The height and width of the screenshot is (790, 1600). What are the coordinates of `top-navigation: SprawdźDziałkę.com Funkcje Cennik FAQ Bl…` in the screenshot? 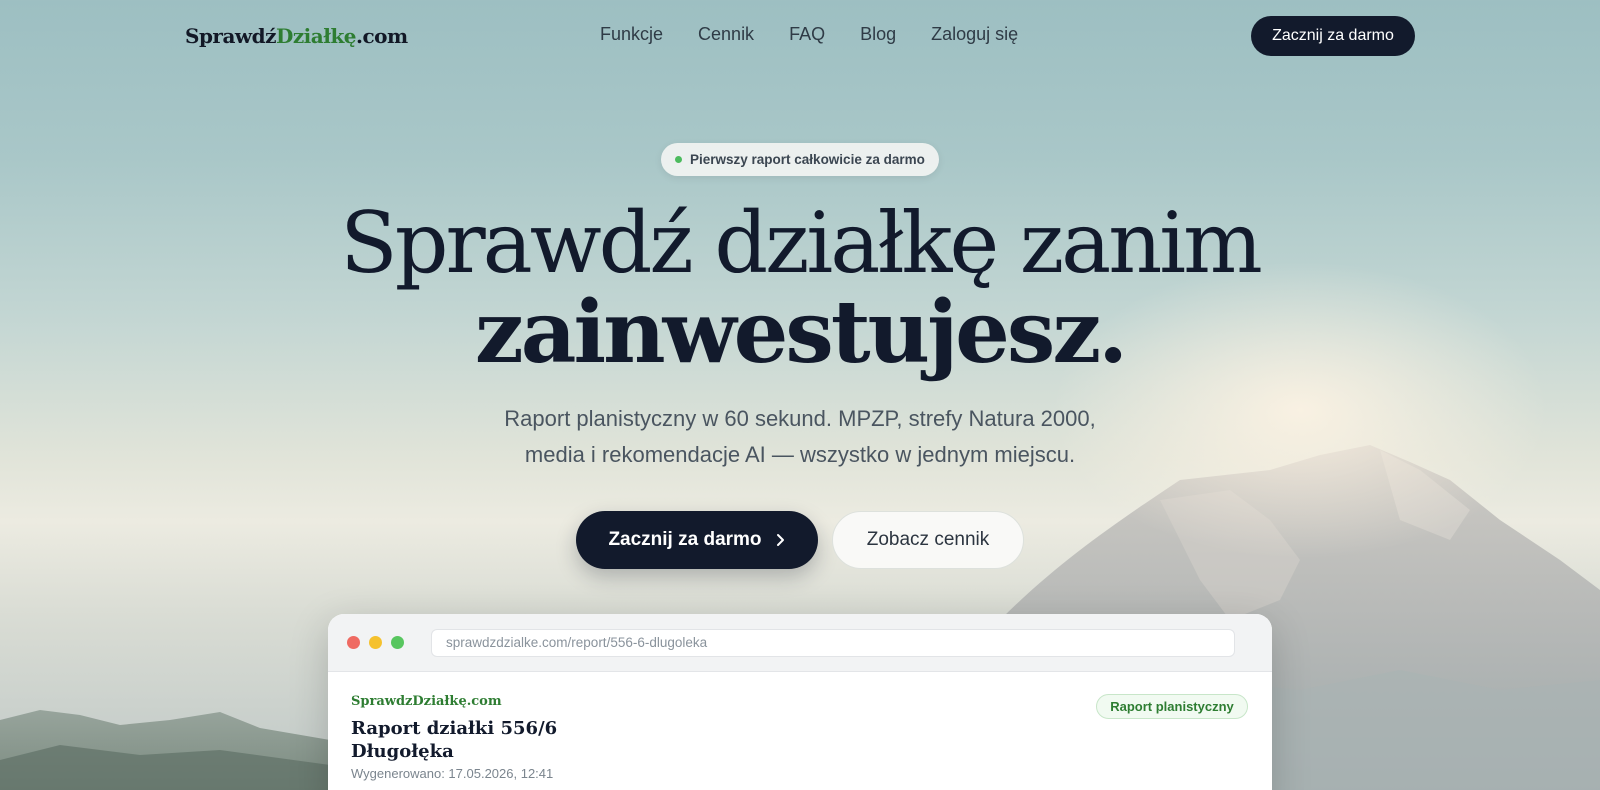 It's located at (800, 36).